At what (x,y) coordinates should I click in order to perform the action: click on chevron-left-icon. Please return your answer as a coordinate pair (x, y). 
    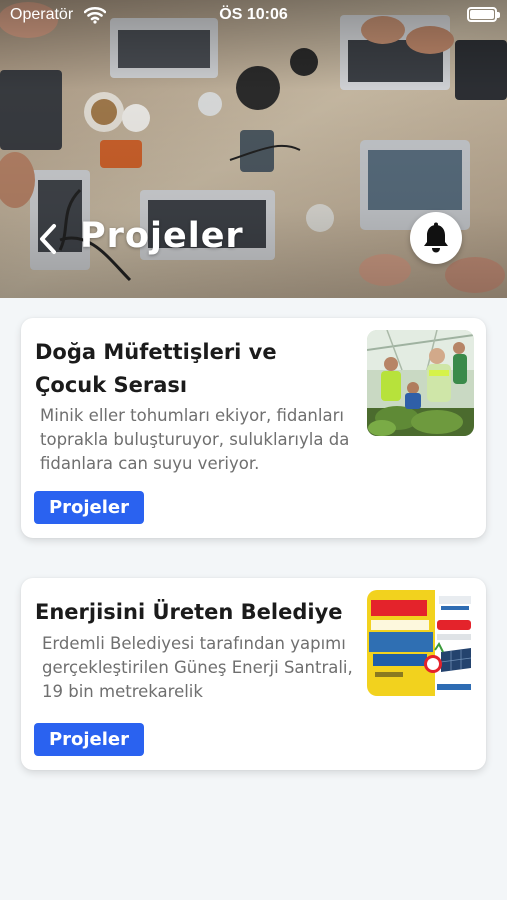
    Looking at the image, I should click on (48, 239).